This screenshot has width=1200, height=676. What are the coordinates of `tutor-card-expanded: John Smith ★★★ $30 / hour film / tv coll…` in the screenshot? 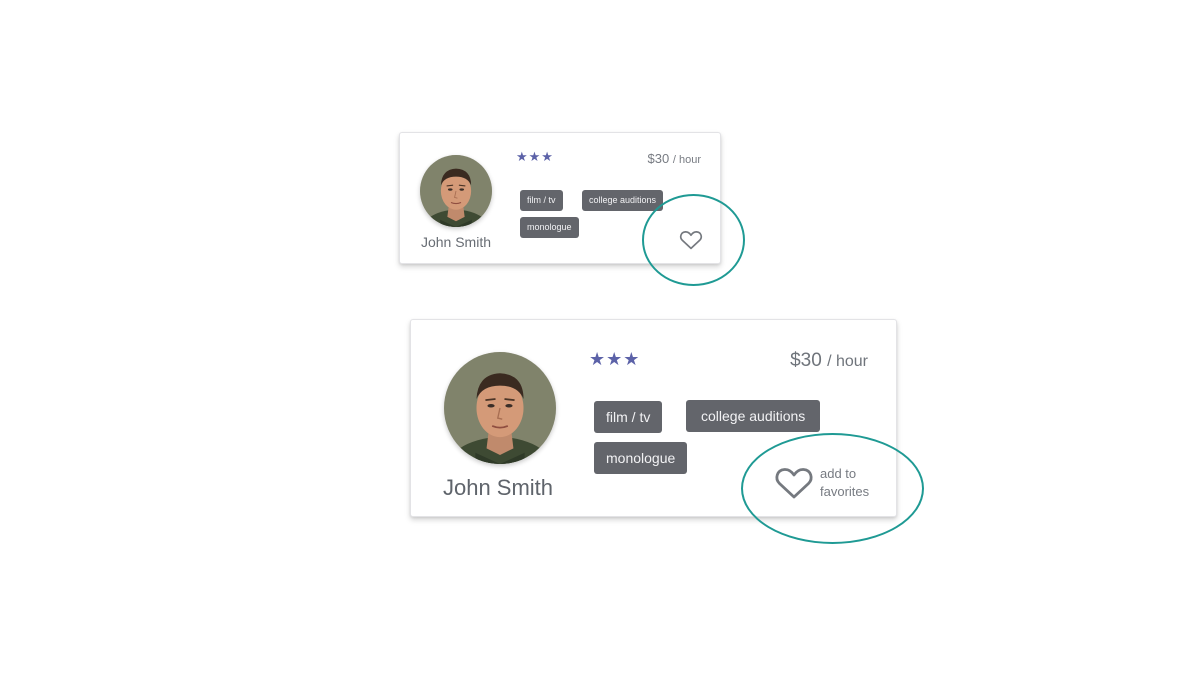 It's located at (653, 418).